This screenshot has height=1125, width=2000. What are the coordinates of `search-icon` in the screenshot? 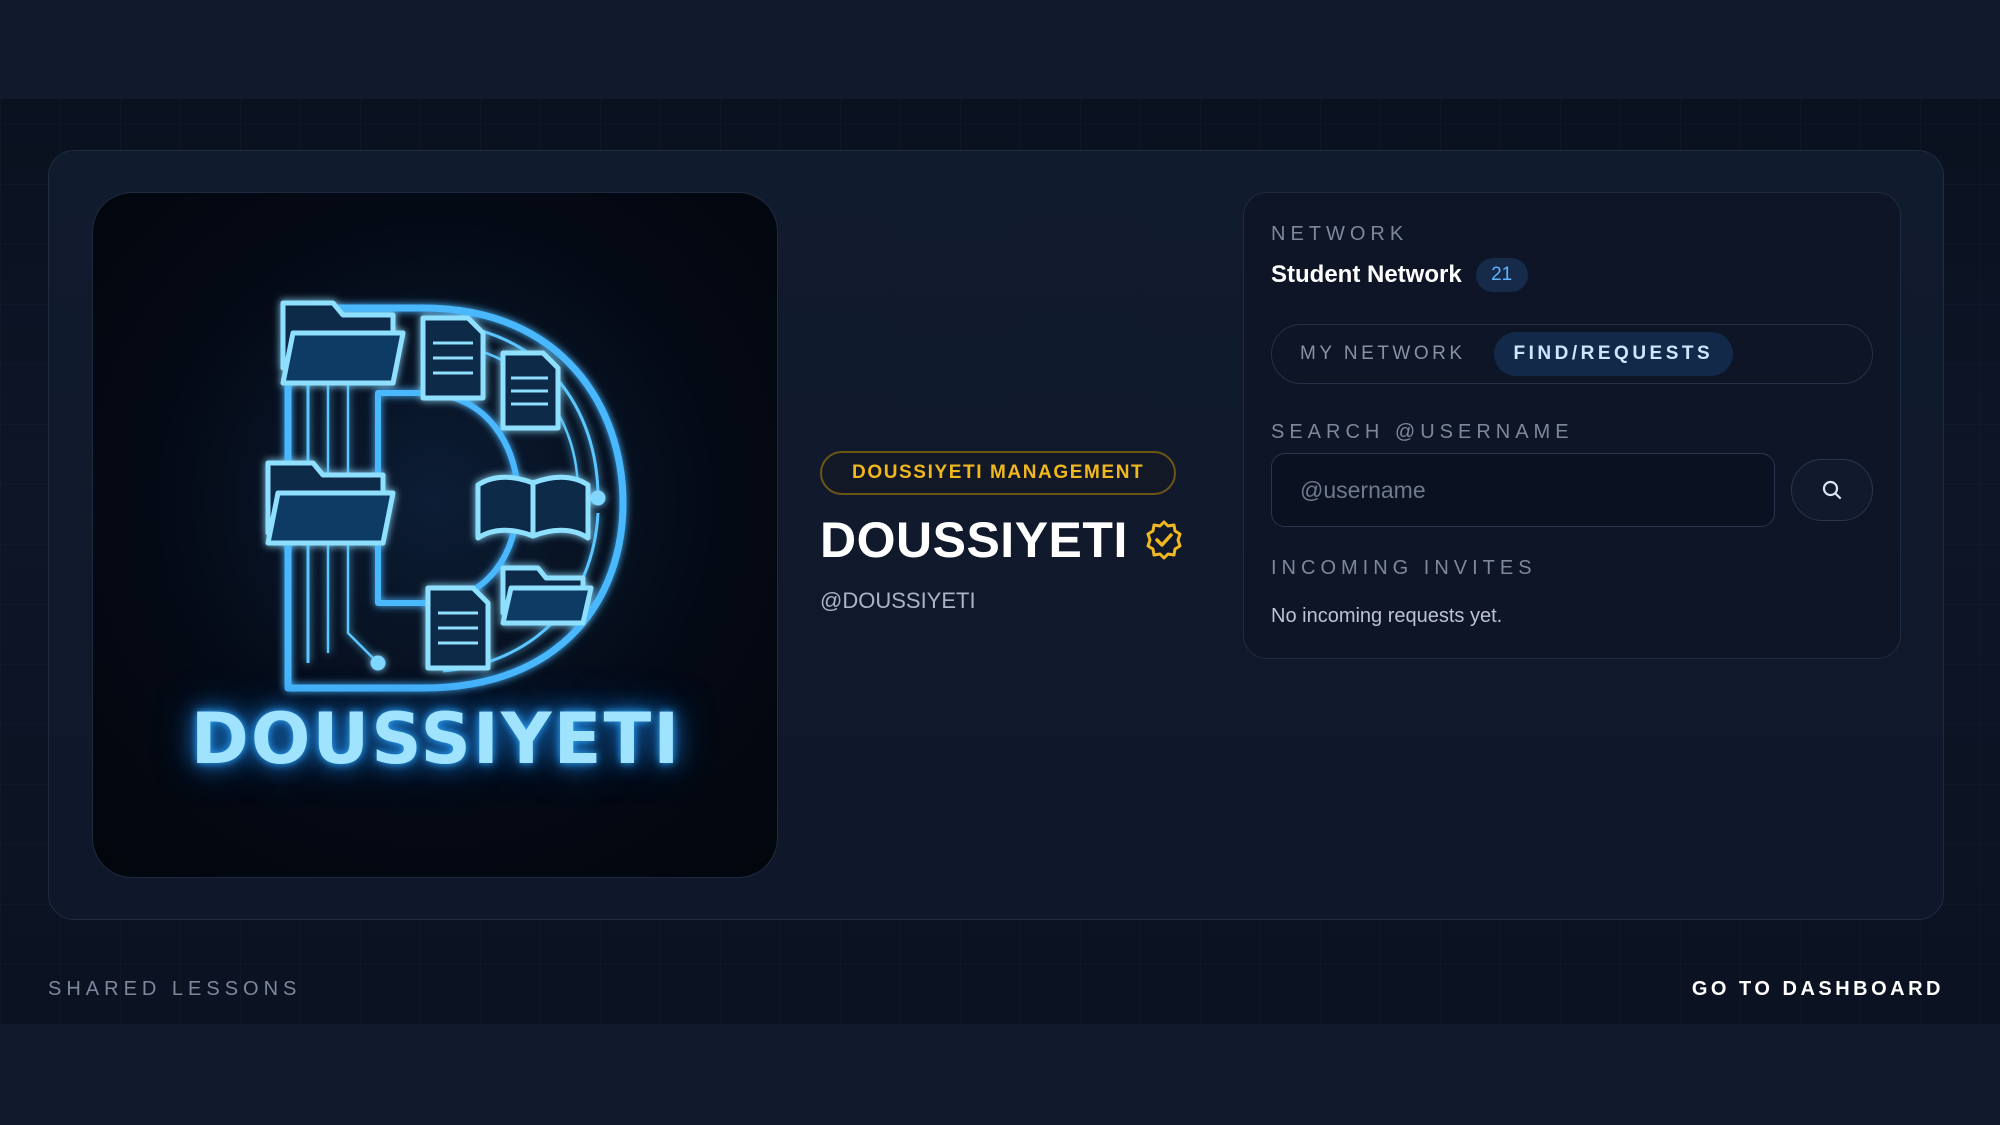 It's located at (1832, 490).